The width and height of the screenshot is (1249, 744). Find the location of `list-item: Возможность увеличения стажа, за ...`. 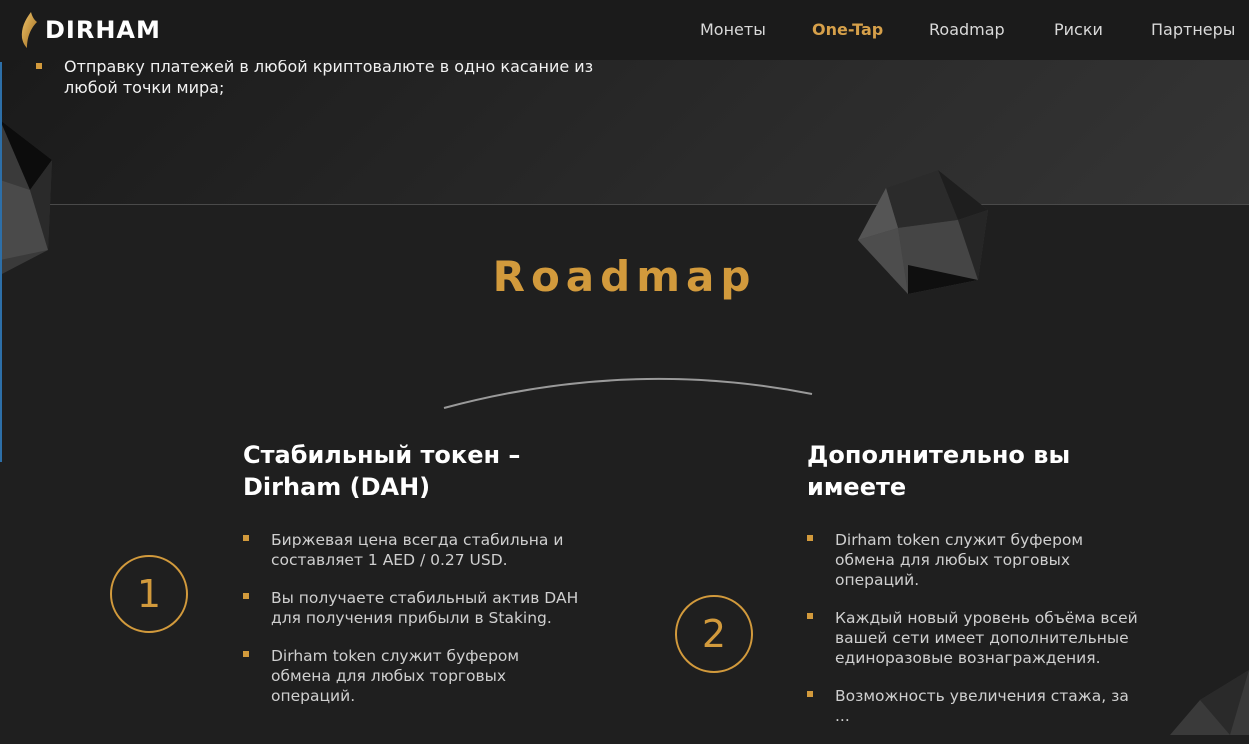

list-item: Возможность увеличения стажа, за ... is located at coordinates (977, 706).